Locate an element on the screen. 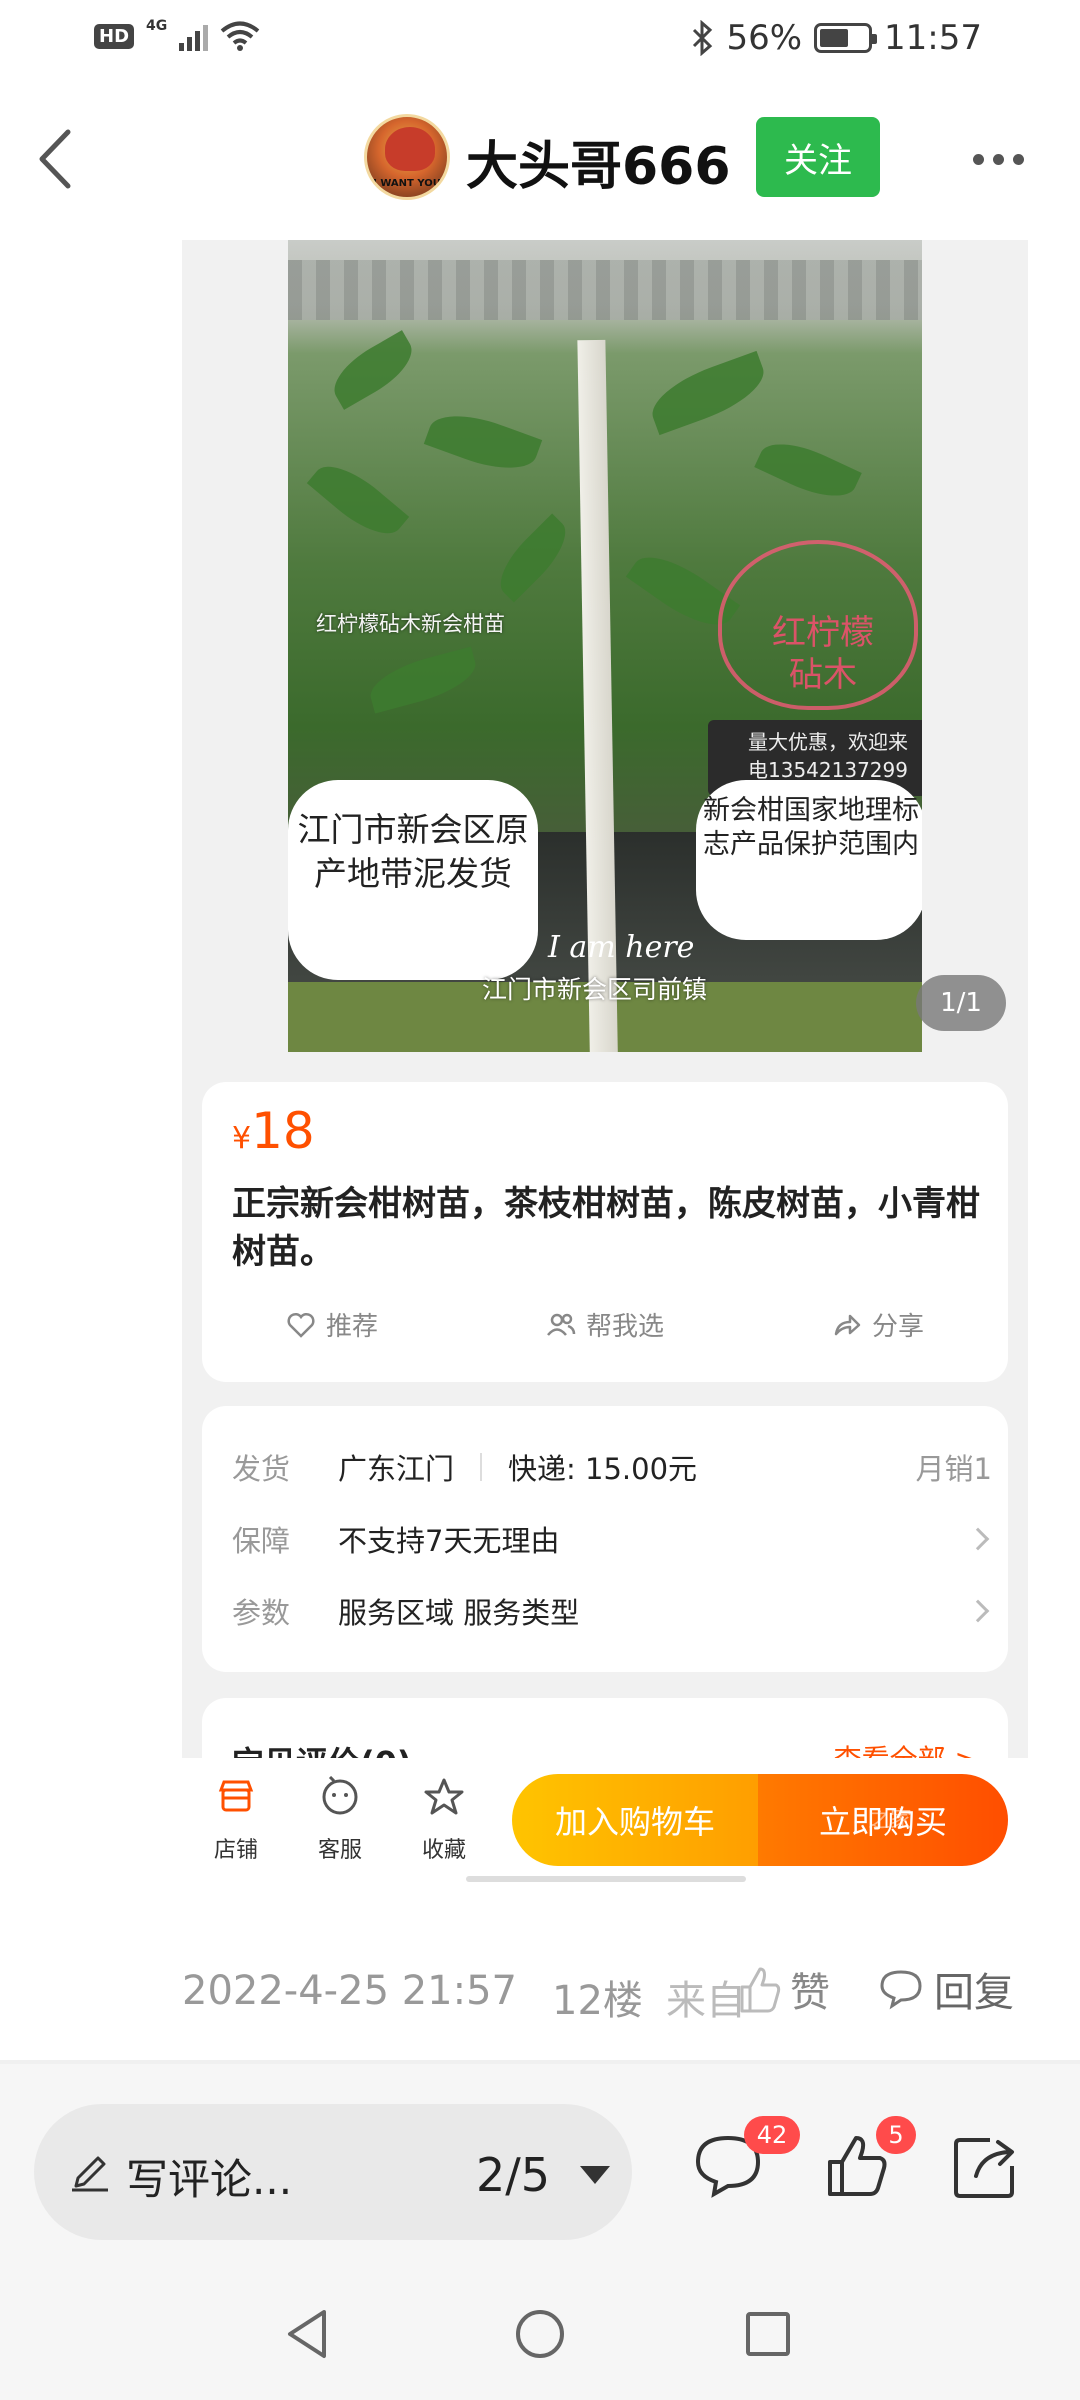 This screenshot has height=2400, width=1080. help-me-choose-button: 帮我选 is located at coordinates (605, 1324).